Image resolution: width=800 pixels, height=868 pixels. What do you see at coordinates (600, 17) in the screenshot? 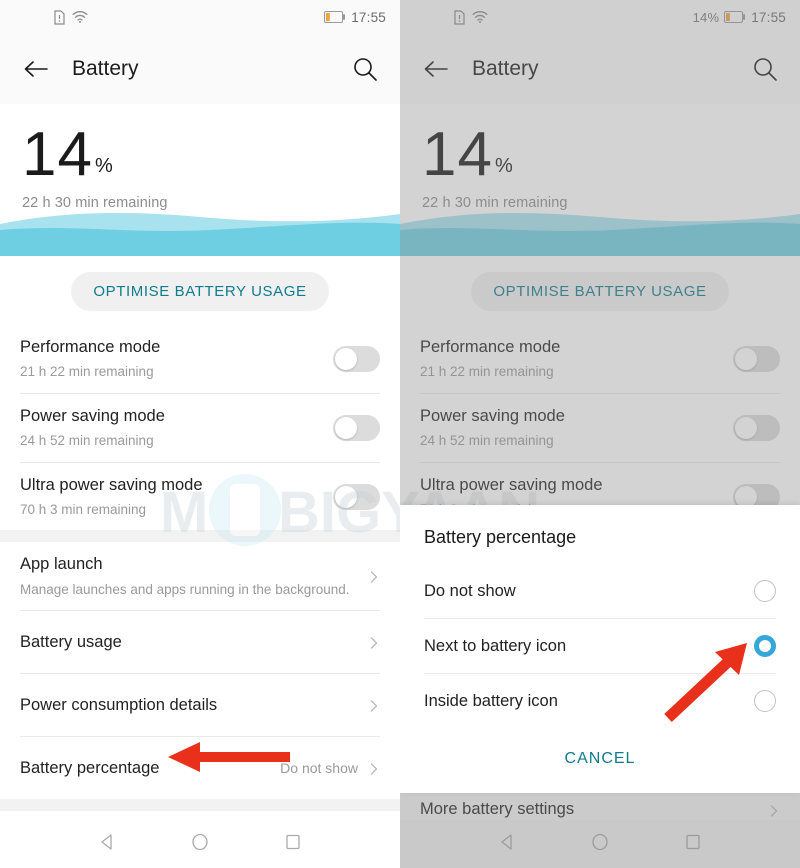
I see `status-bar-right: 14% 17:55` at bounding box center [600, 17].